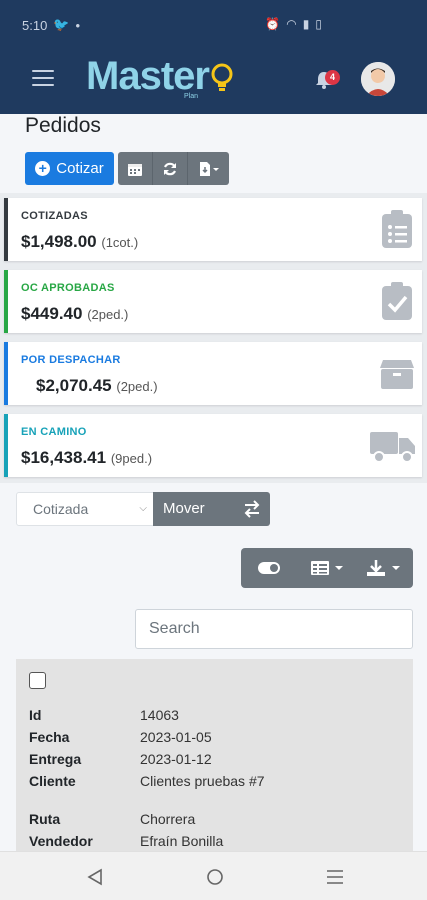 The width and height of the screenshot is (427, 900). Describe the element at coordinates (51, 25) in the screenshot. I see `status-bar: 5:10 🐦 •` at that location.